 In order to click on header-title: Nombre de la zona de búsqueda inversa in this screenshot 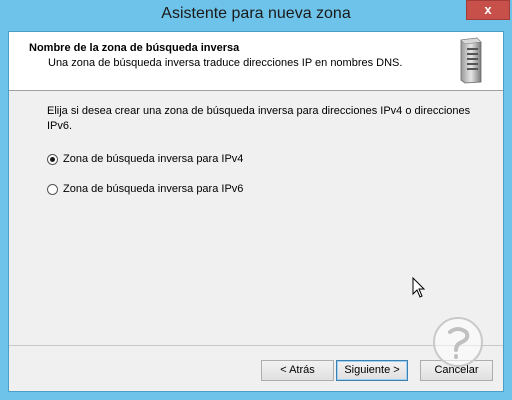, I will do `click(134, 48)`.